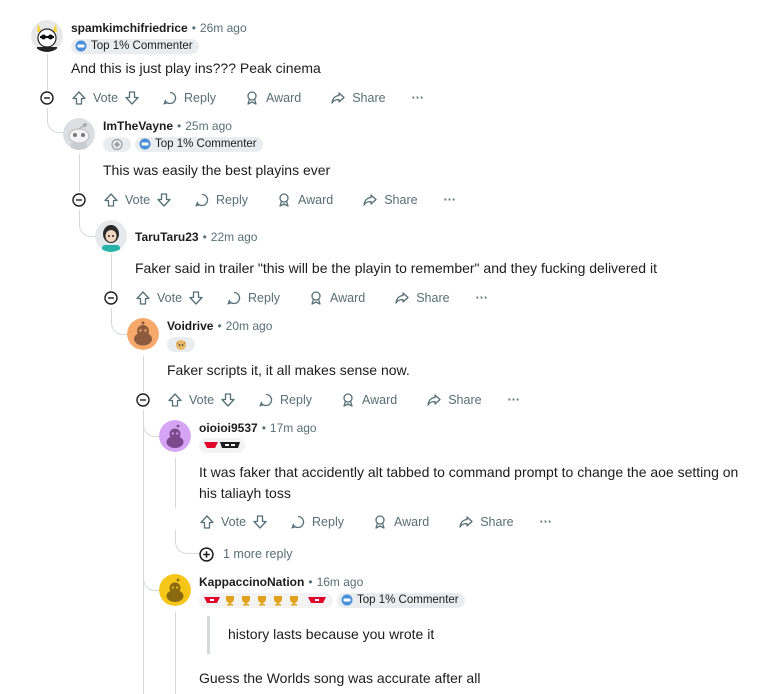  What do you see at coordinates (249, 326) in the screenshot?
I see `timestamp: 20m ago` at bounding box center [249, 326].